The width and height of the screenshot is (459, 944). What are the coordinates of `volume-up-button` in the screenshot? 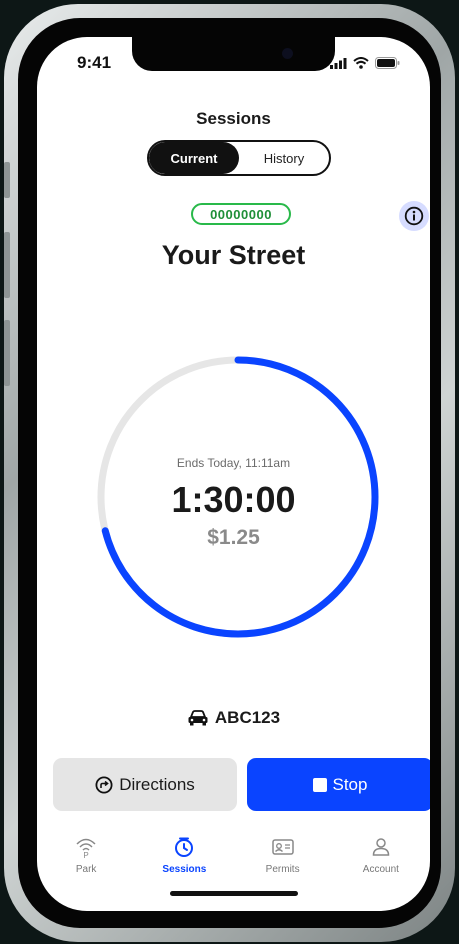 It's located at (7, 265).